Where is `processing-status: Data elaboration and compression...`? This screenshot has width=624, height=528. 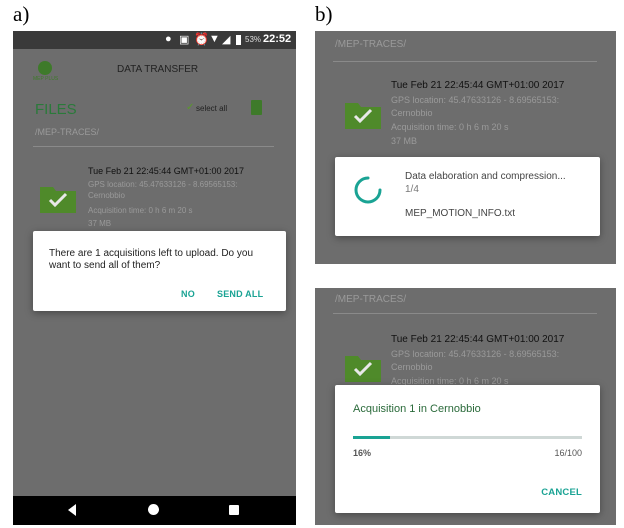 processing-status: Data elaboration and compression... is located at coordinates (485, 176).